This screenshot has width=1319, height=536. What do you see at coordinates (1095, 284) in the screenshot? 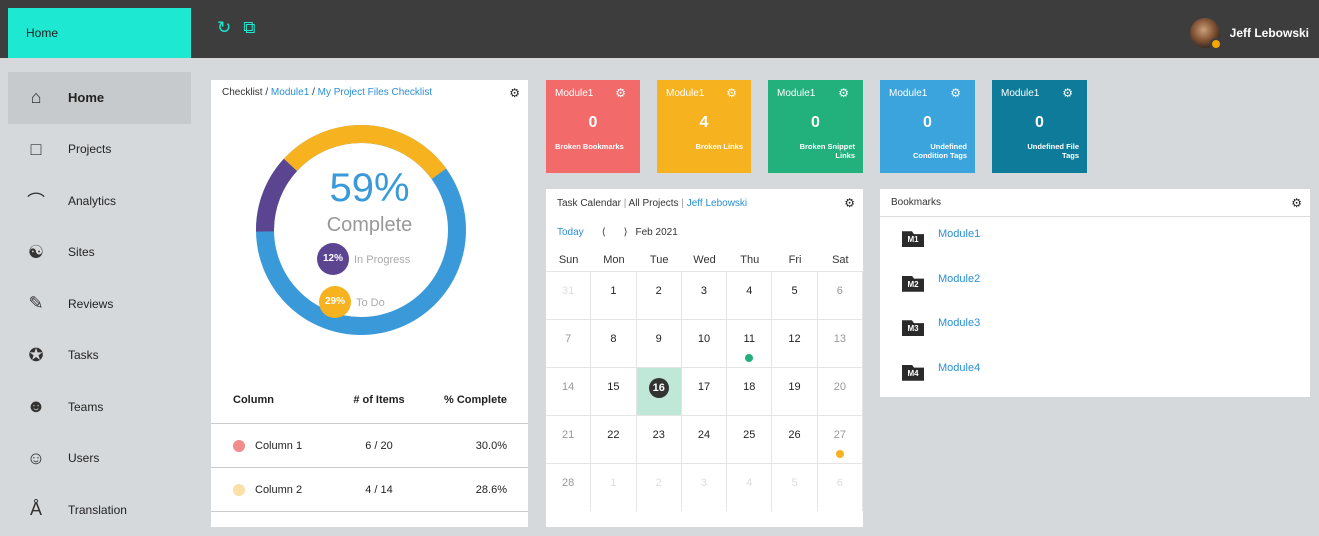
I see `bookmark-item: M2 Module2` at bounding box center [1095, 284].